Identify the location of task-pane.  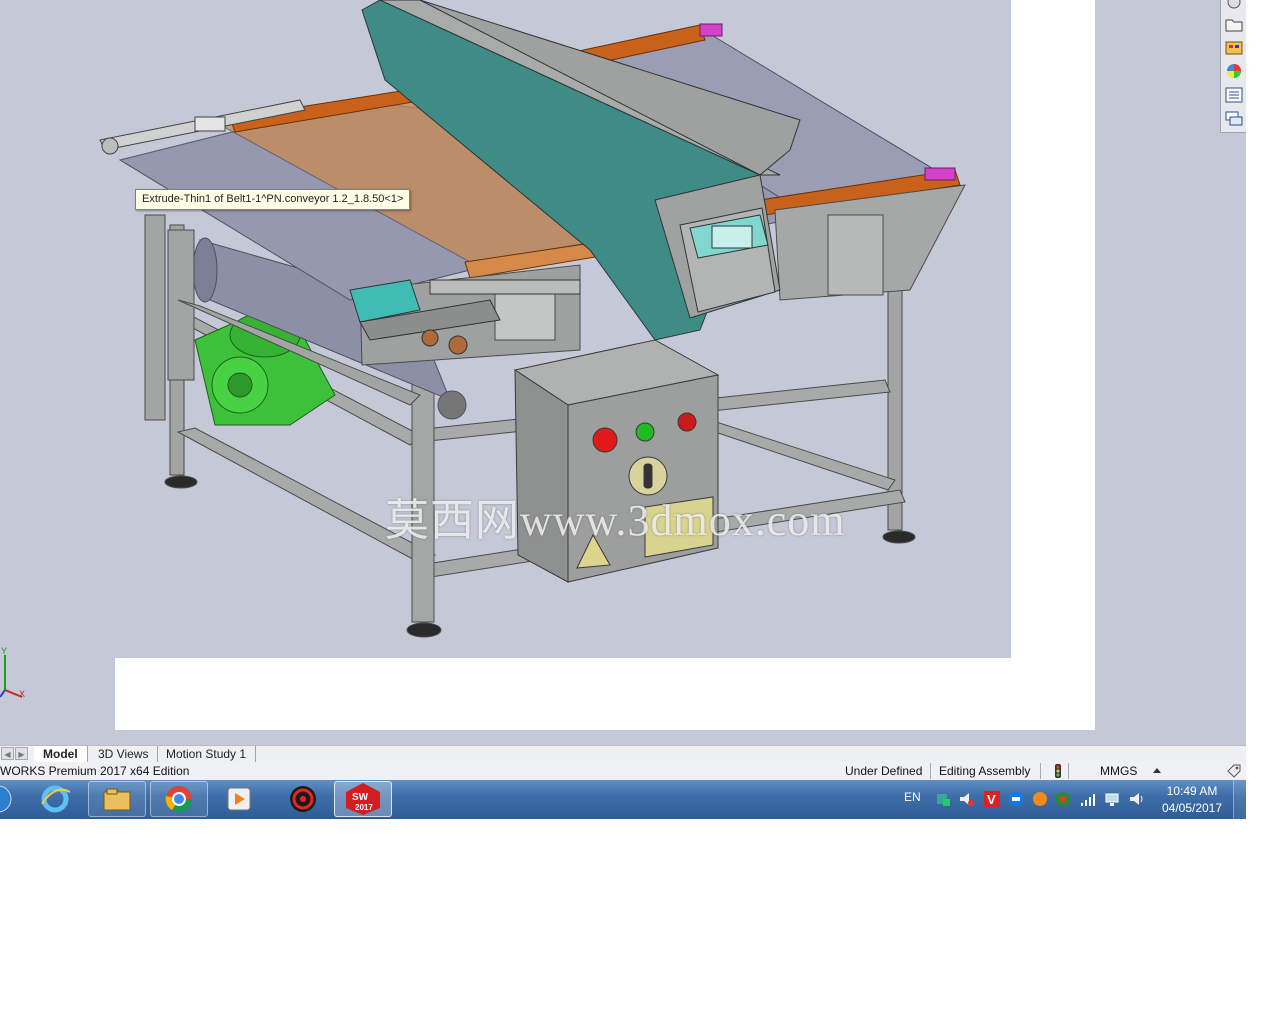
(1233, 66).